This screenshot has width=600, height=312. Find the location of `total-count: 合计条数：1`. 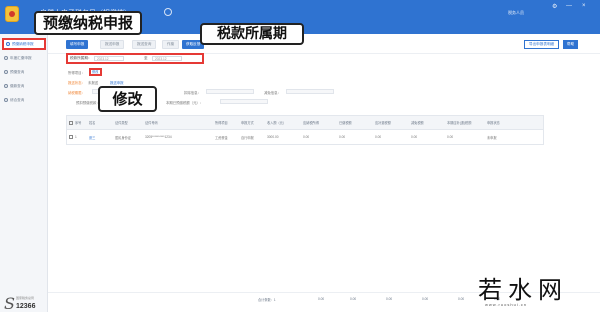

total-count: 合计条数：1 is located at coordinates (267, 300).